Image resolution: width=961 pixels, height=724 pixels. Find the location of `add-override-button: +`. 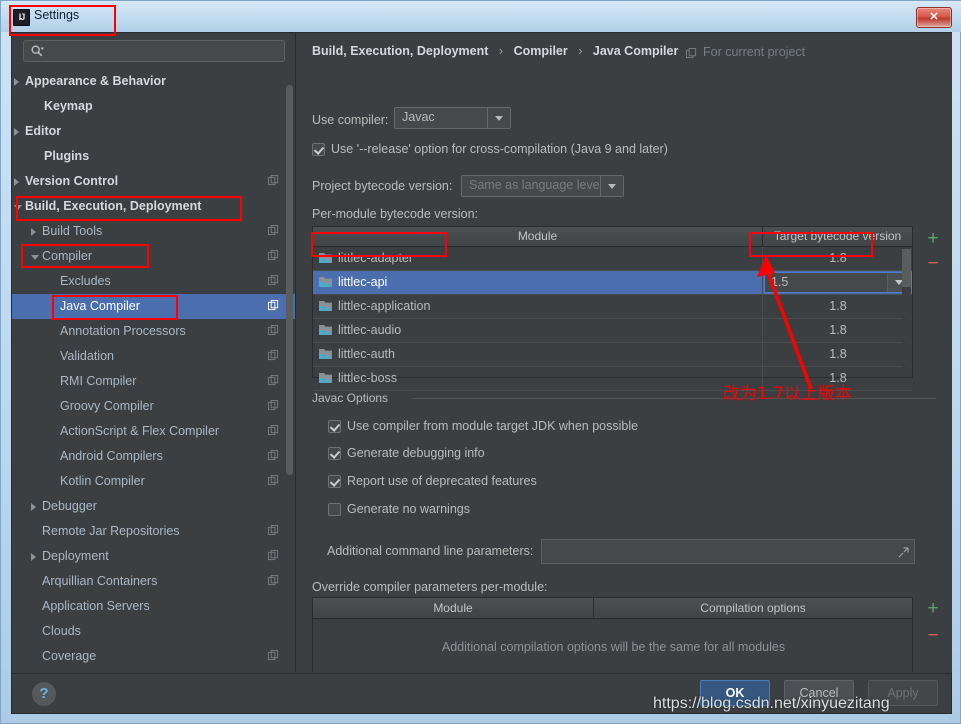

add-override-button: + is located at coordinates (933, 608).